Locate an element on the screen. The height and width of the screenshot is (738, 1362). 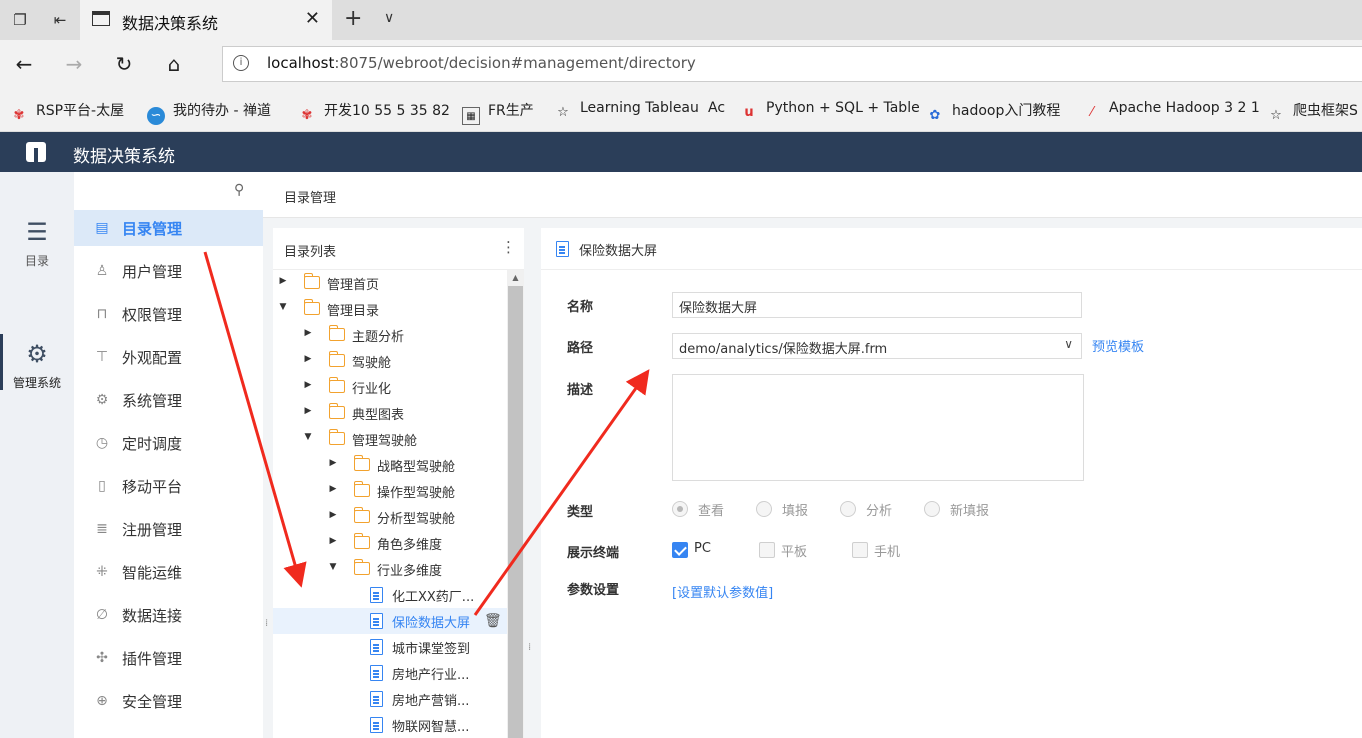
new-tab-icon: + is located at coordinates (353, 18).